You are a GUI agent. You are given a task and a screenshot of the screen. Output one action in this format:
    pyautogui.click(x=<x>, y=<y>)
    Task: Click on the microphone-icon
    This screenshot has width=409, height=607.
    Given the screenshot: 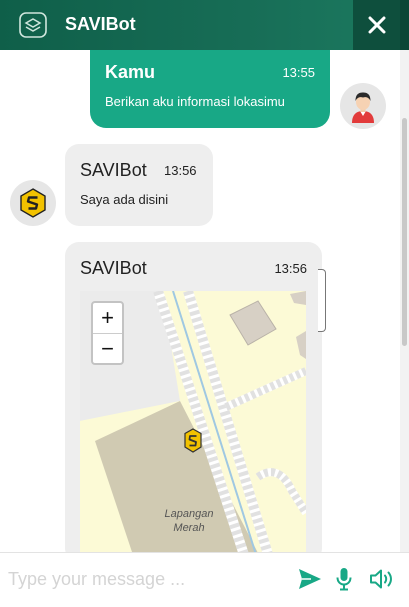 What is the action you would take?
    pyautogui.click(x=344, y=579)
    